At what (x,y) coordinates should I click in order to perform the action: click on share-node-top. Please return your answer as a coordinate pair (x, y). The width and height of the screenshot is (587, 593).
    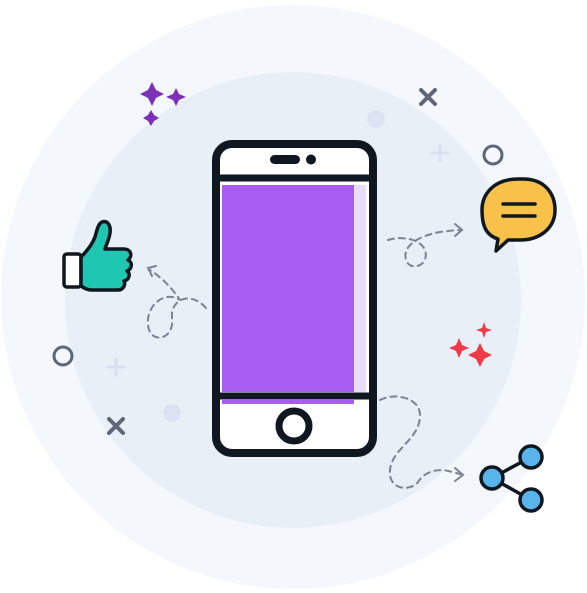
    Looking at the image, I should click on (531, 457).